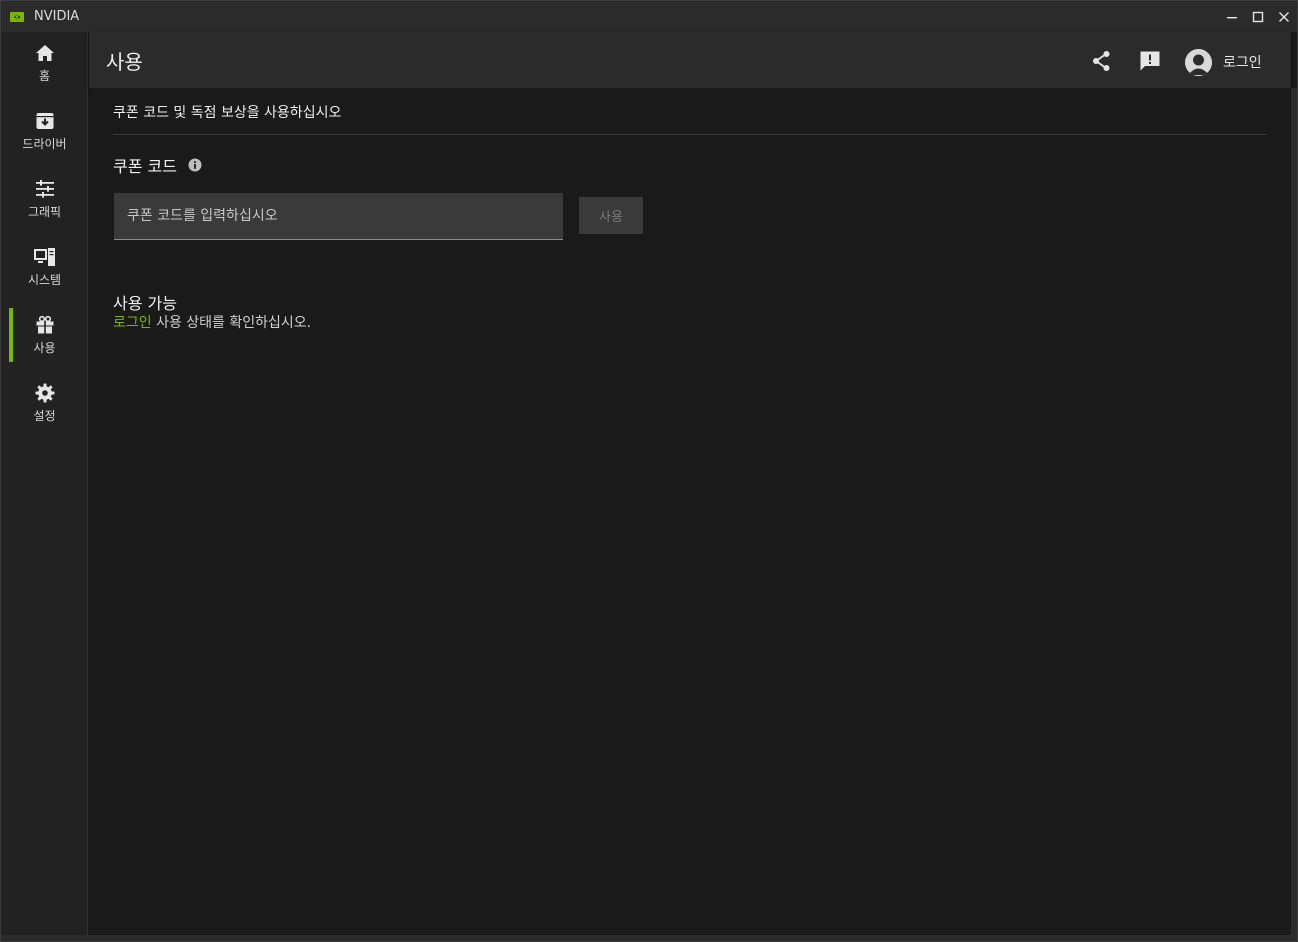 Image resolution: width=1298 pixels, height=942 pixels. I want to click on sidebar-item-graphics: 그래픽, so click(44, 202).